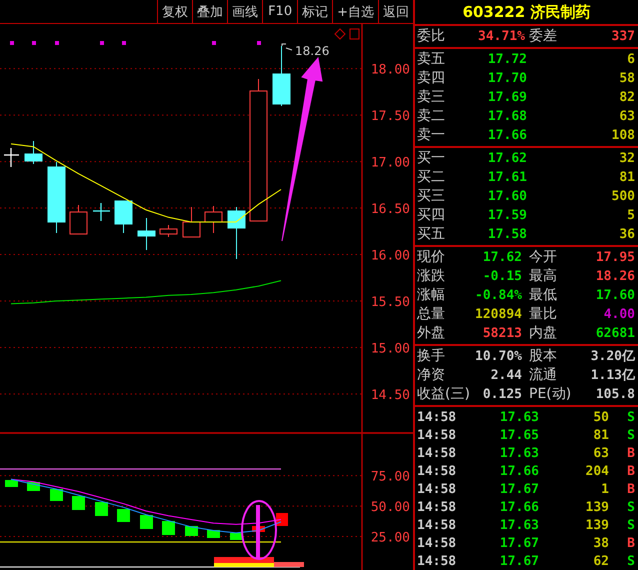 The image size is (638, 570). I want to click on price-axis-label: 17.00, so click(390, 163).